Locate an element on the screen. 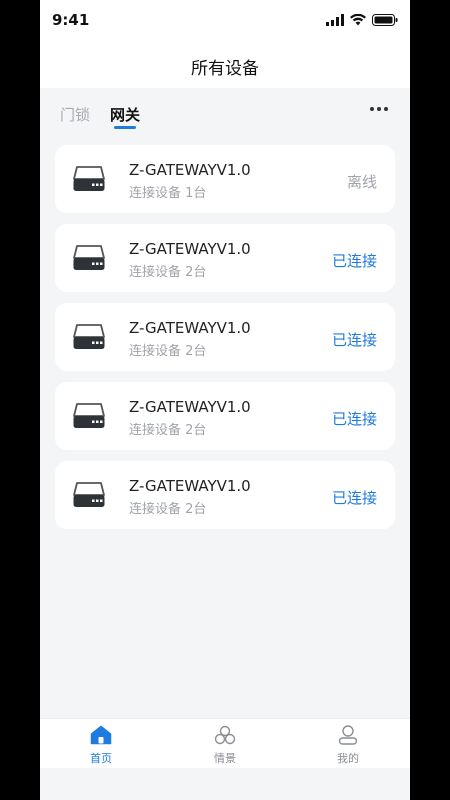 The image size is (450, 800). active-tab-indicator is located at coordinates (125, 127).